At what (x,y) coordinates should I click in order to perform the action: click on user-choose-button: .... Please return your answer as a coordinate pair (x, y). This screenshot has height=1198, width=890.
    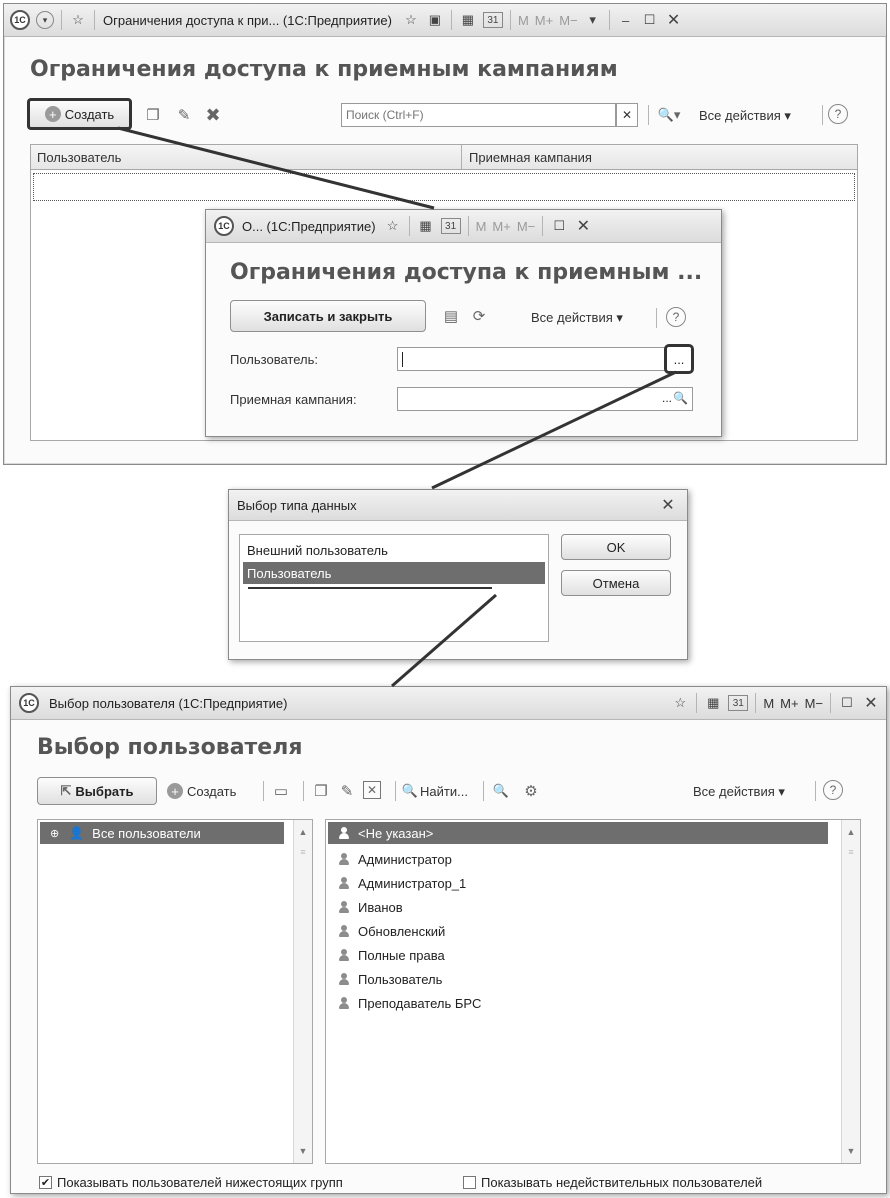
    Looking at the image, I should click on (679, 359).